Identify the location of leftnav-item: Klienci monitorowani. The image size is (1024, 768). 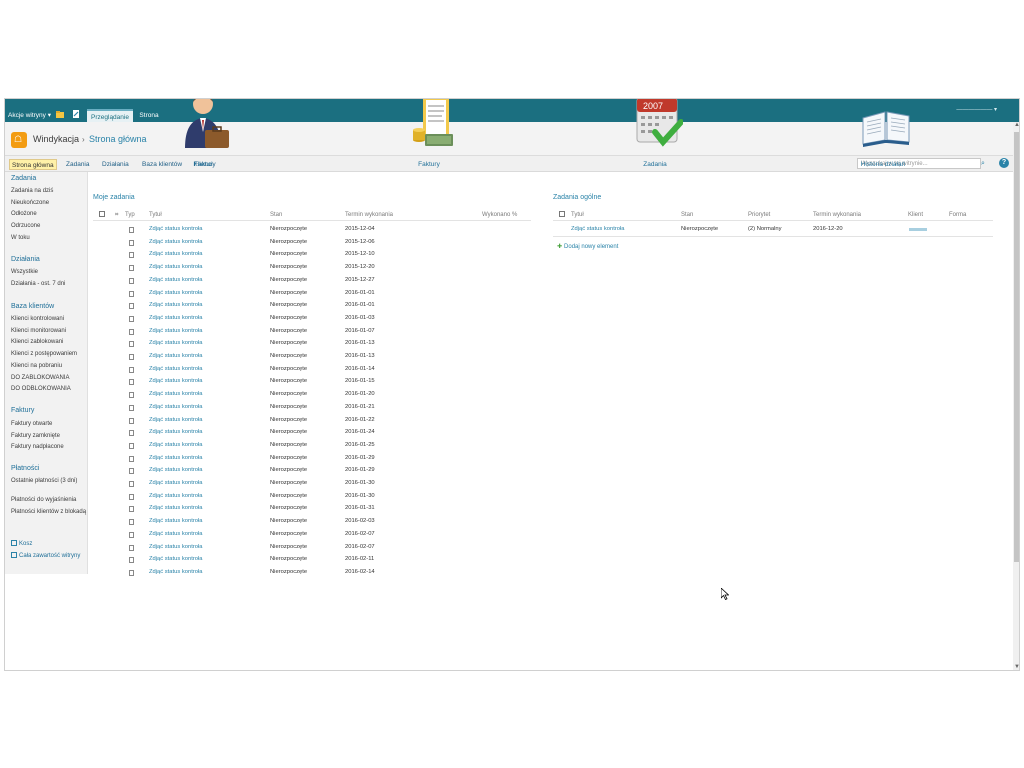
(49, 331).